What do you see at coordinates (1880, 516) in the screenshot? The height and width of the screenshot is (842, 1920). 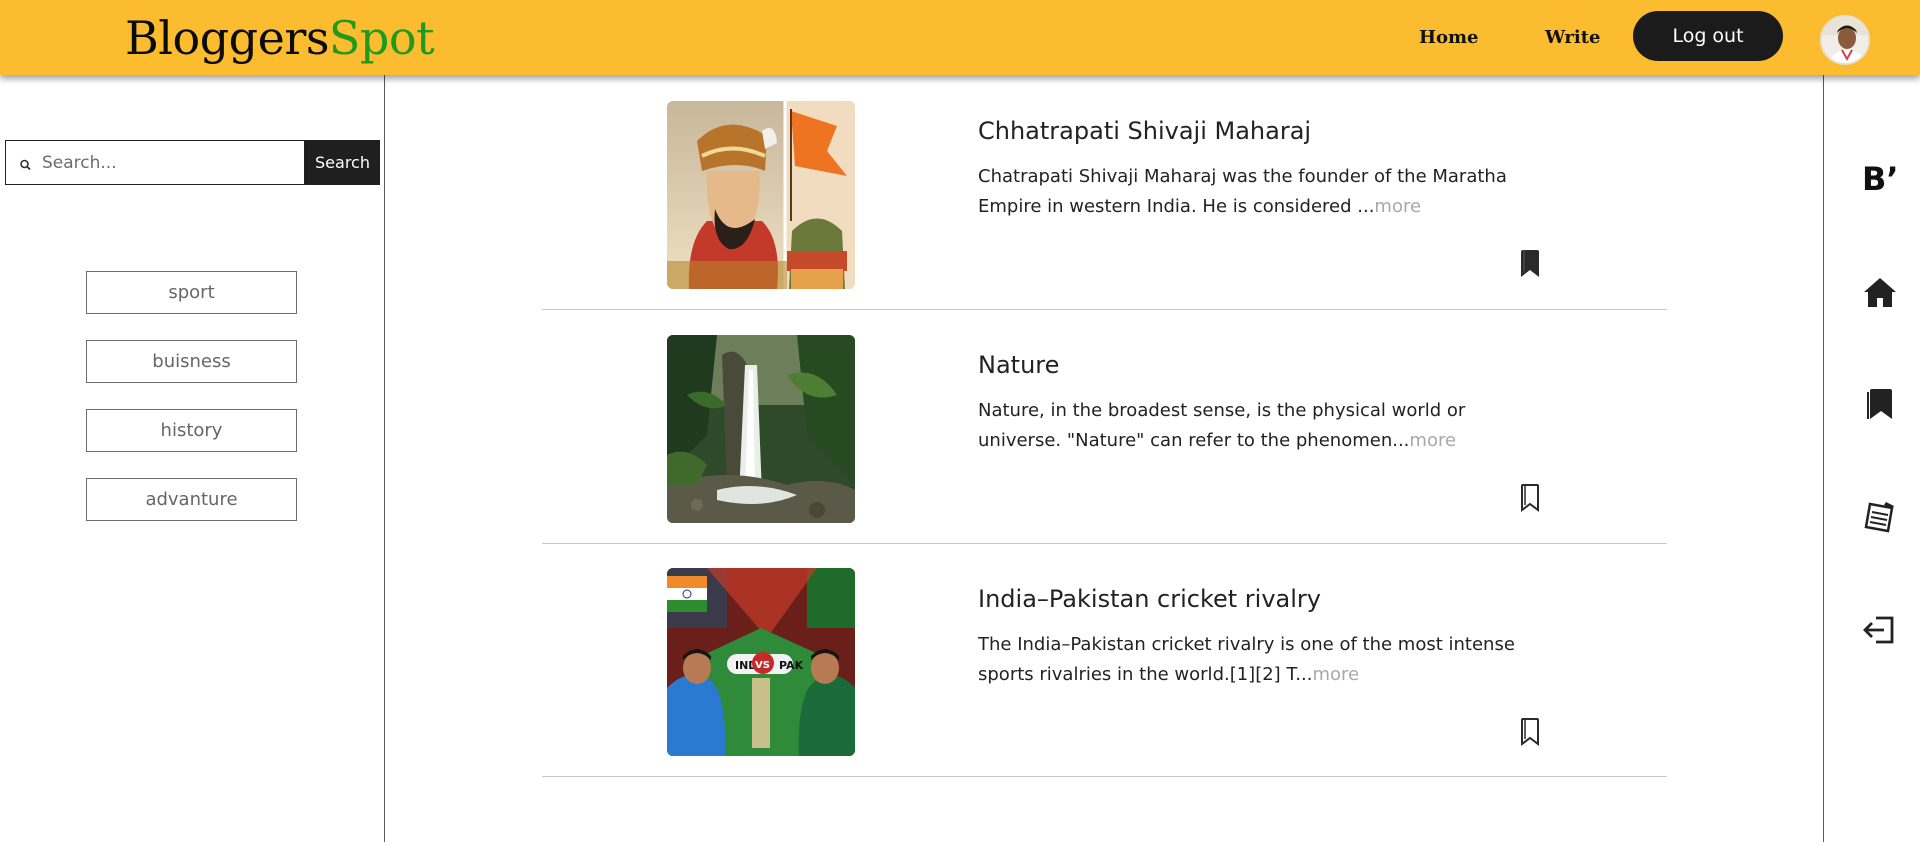 I see `notes-icon` at bounding box center [1880, 516].